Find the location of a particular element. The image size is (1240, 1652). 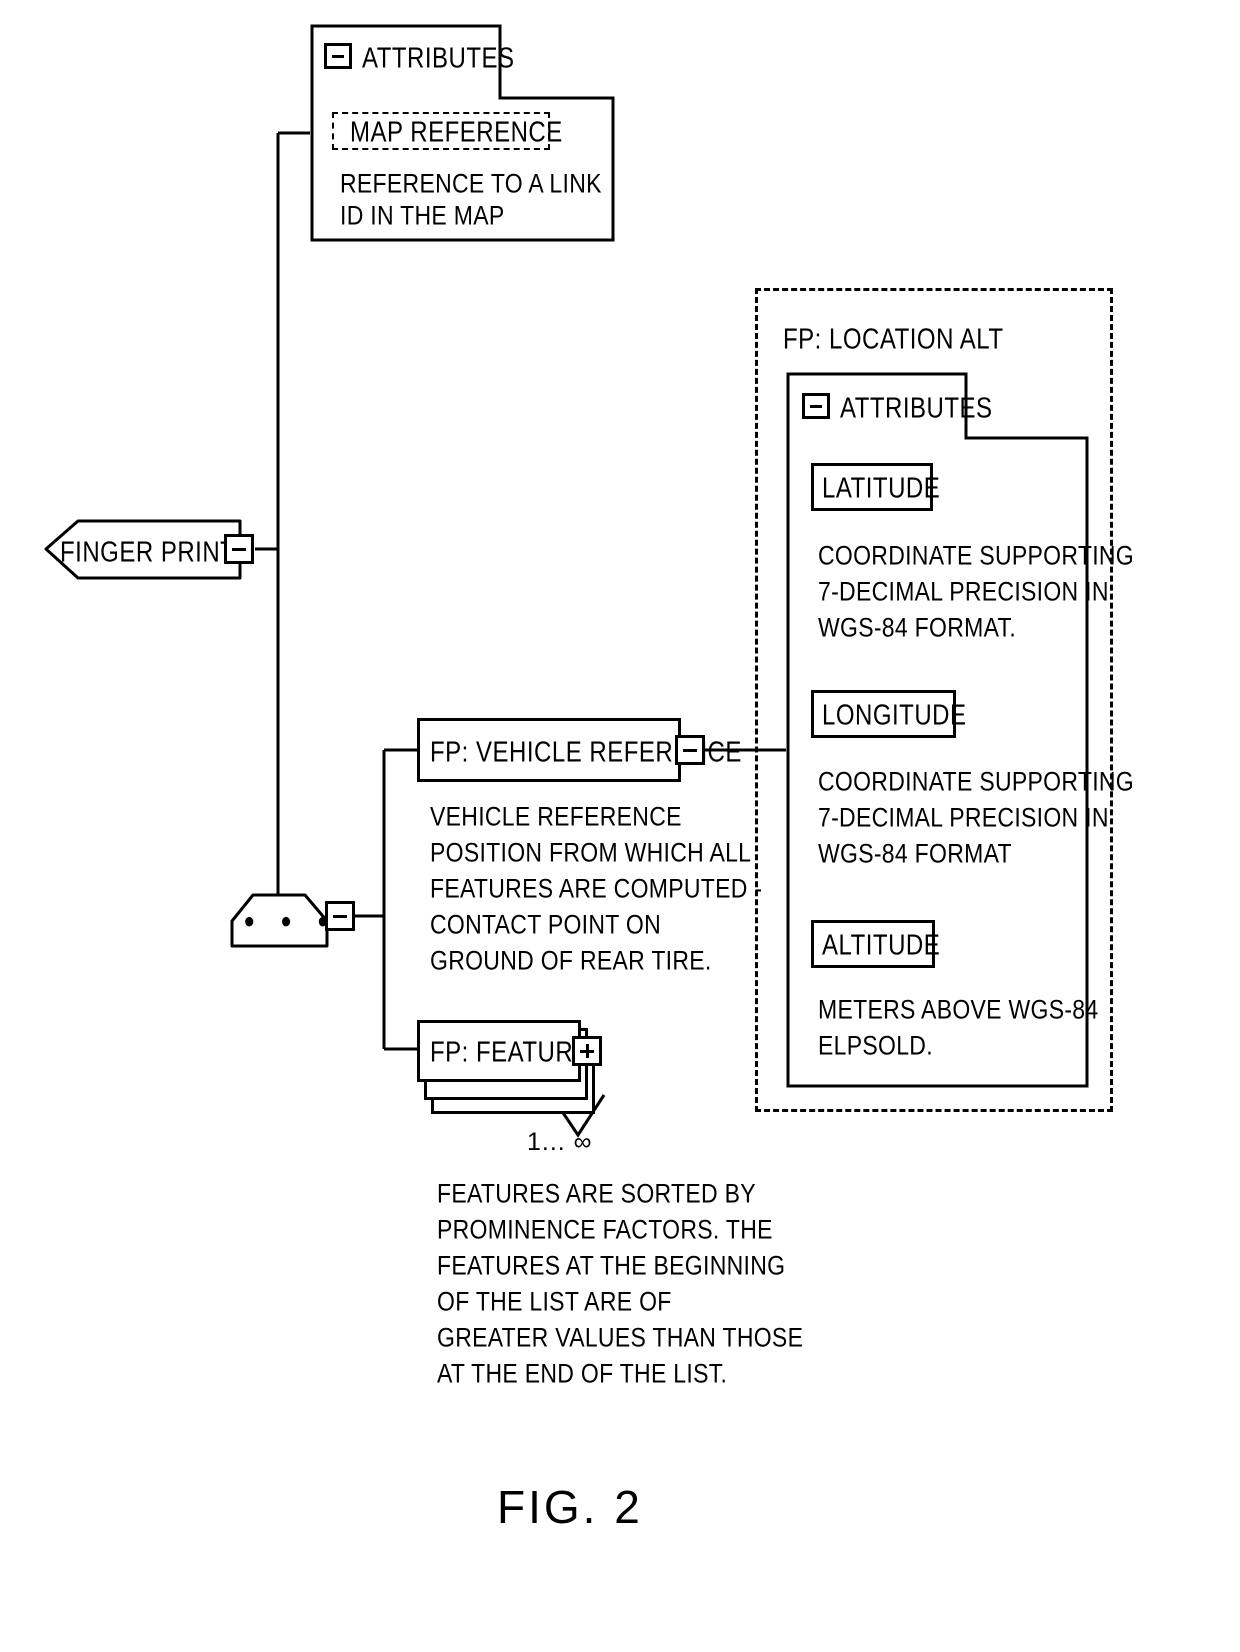

feature-note-line-5: GREATER VALUES THAN THOSE is located at coordinates (620, 1337).